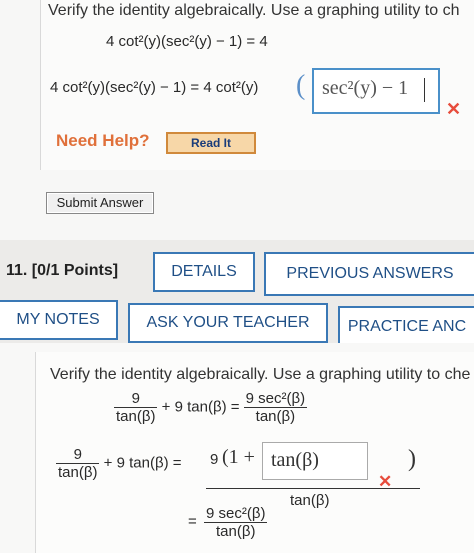  What do you see at coordinates (369, 274) in the screenshot?
I see `previous-answers-button: PREVIOUS ANSWERS` at bounding box center [369, 274].